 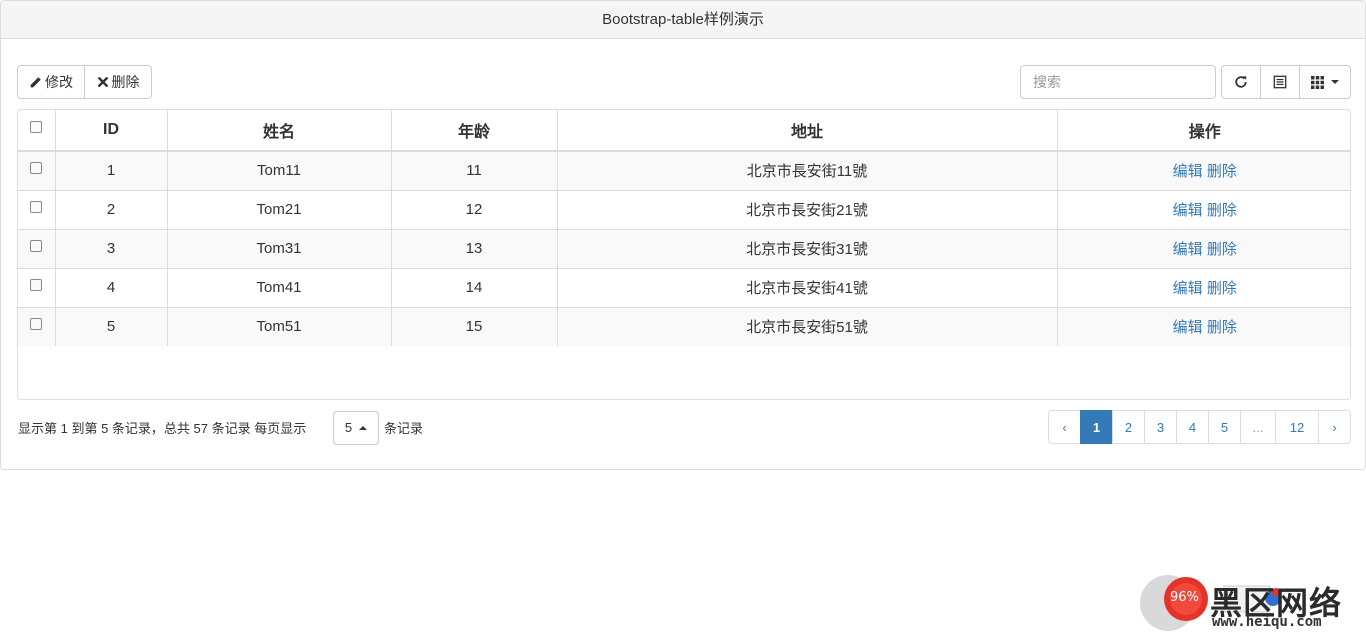 What do you see at coordinates (474, 209) in the screenshot?
I see `cell-age: 12` at bounding box center [474, 209].